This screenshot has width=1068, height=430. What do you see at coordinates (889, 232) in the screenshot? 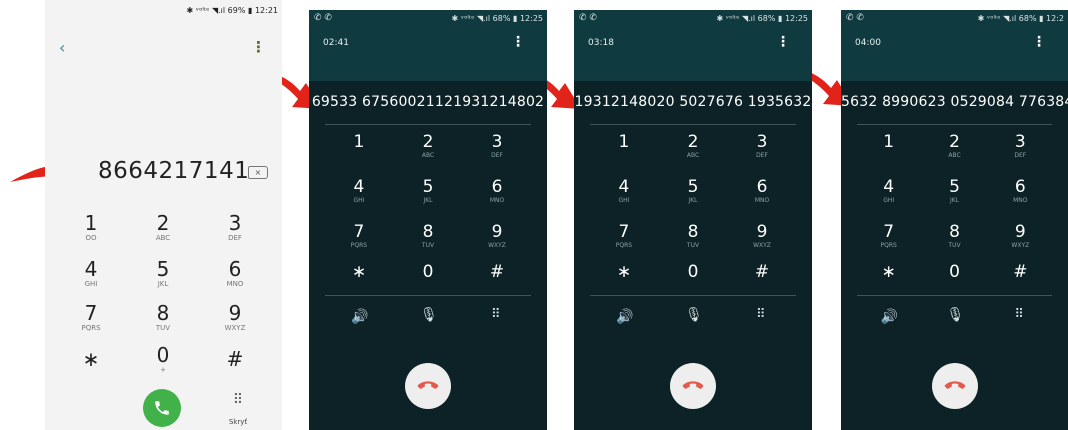
I see `key-digit: 7` at bounding box center [889, 232].